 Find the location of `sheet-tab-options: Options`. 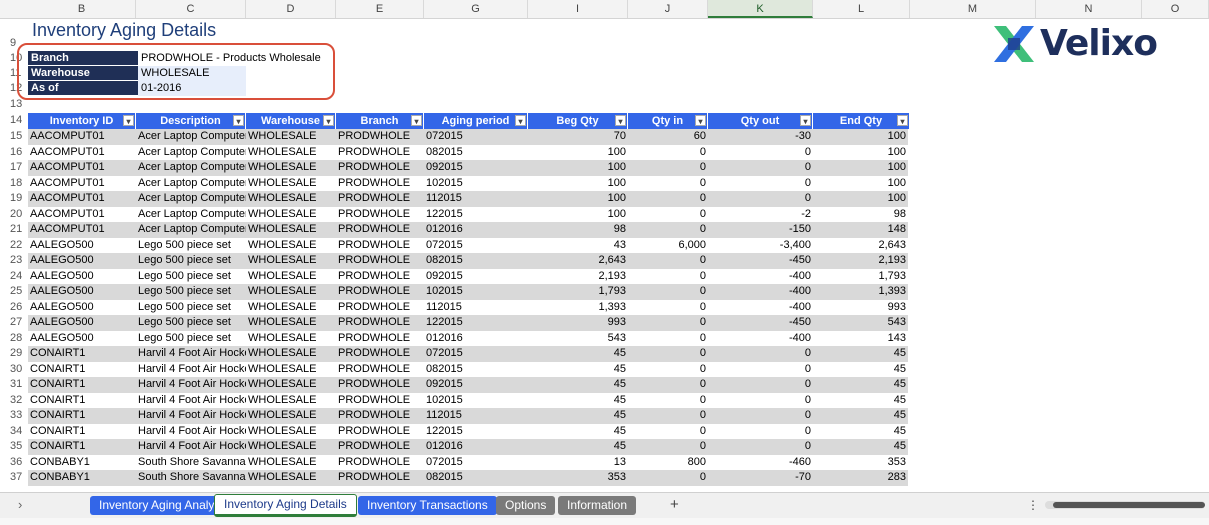

sheet-tab-options: Options is located at coordinates (526, 505).